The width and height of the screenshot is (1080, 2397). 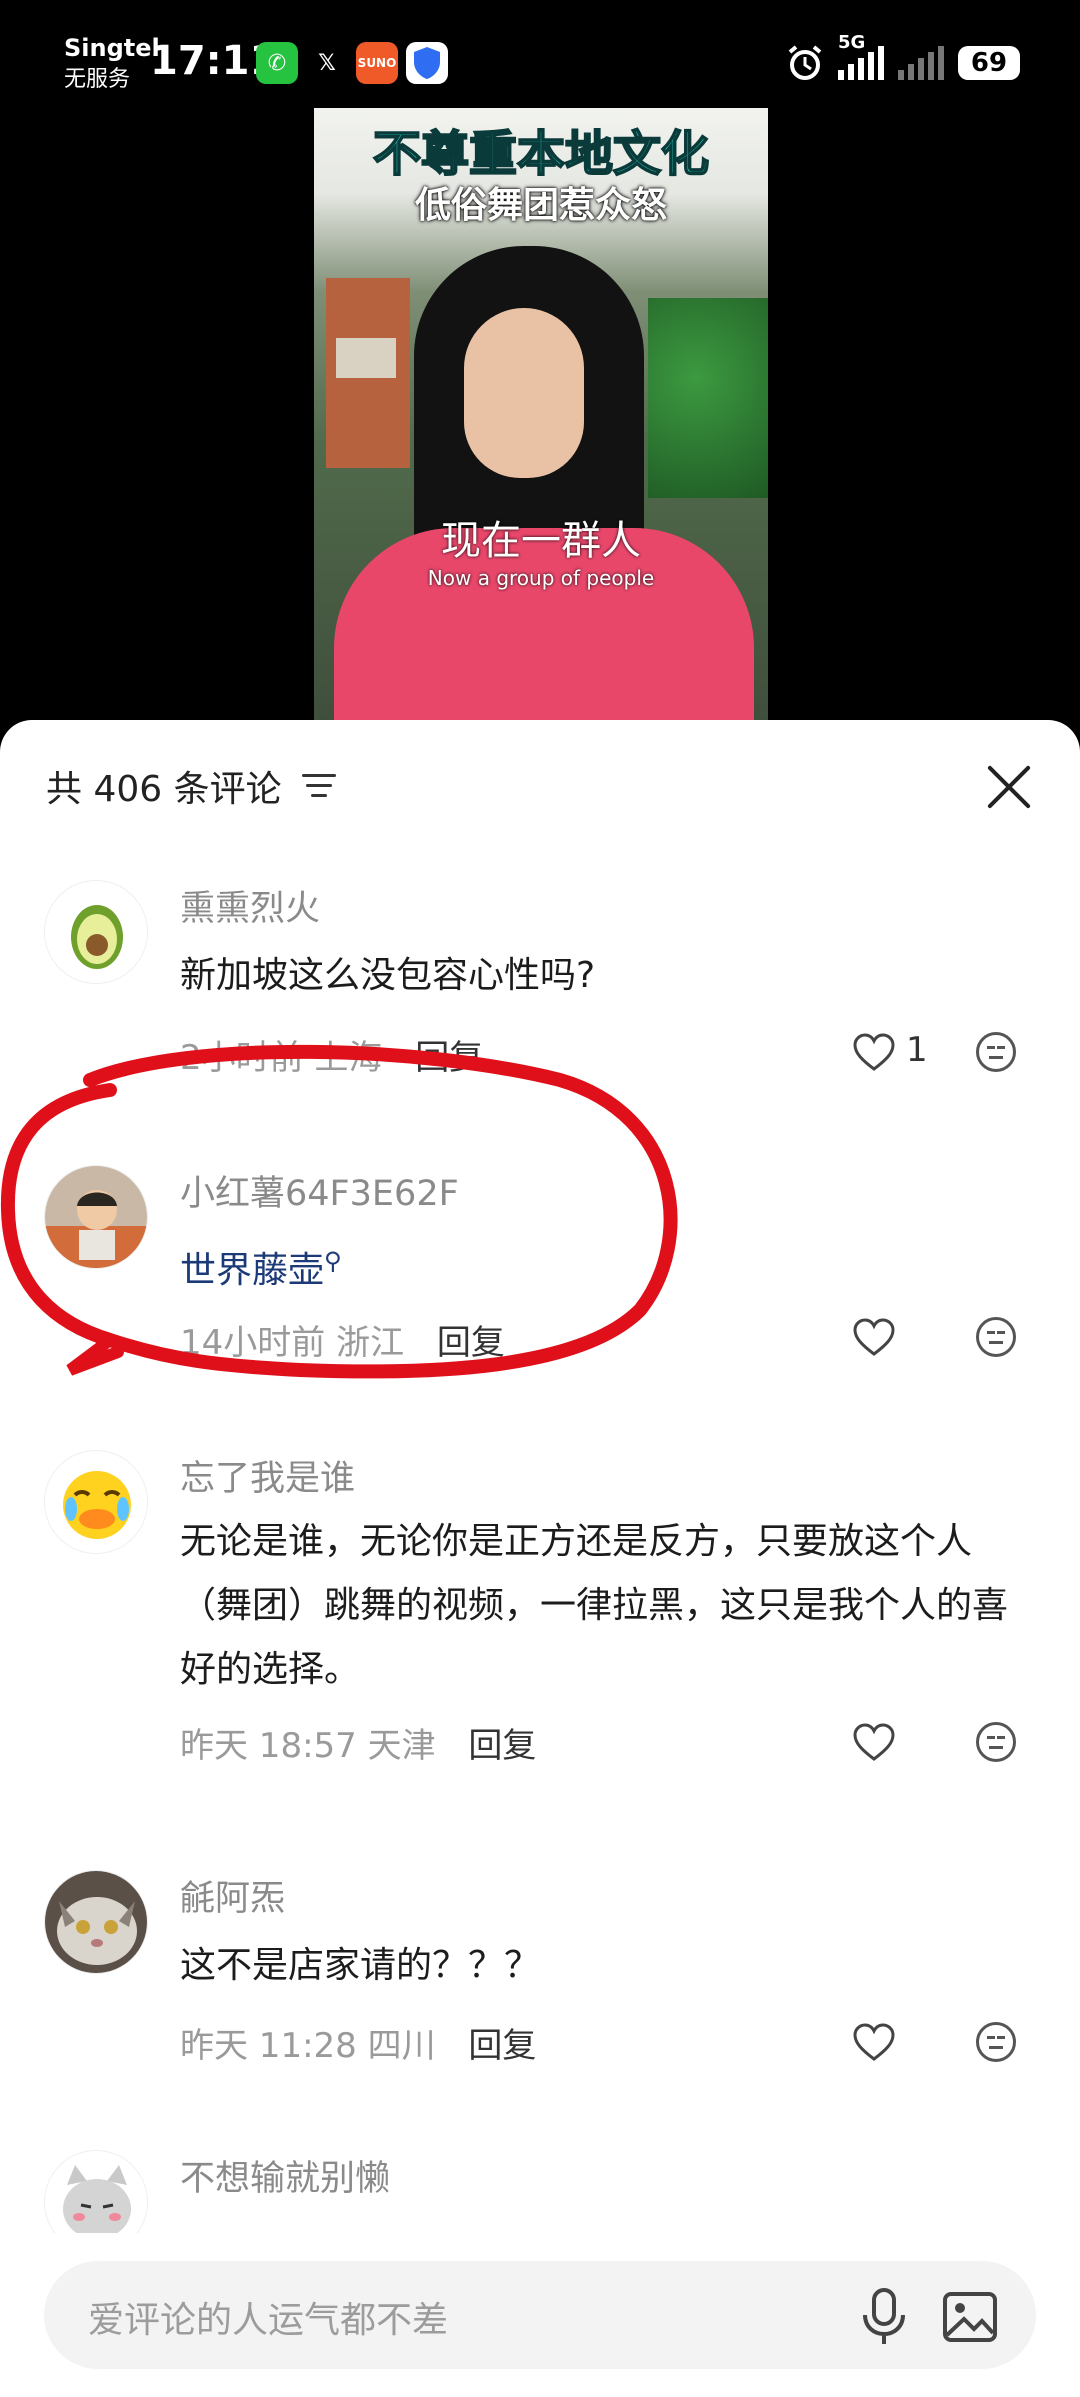 What do you see at coordinates (852, 42) in the screenshot?
I see `network-label: 5G` at bounding box center [852, 42].